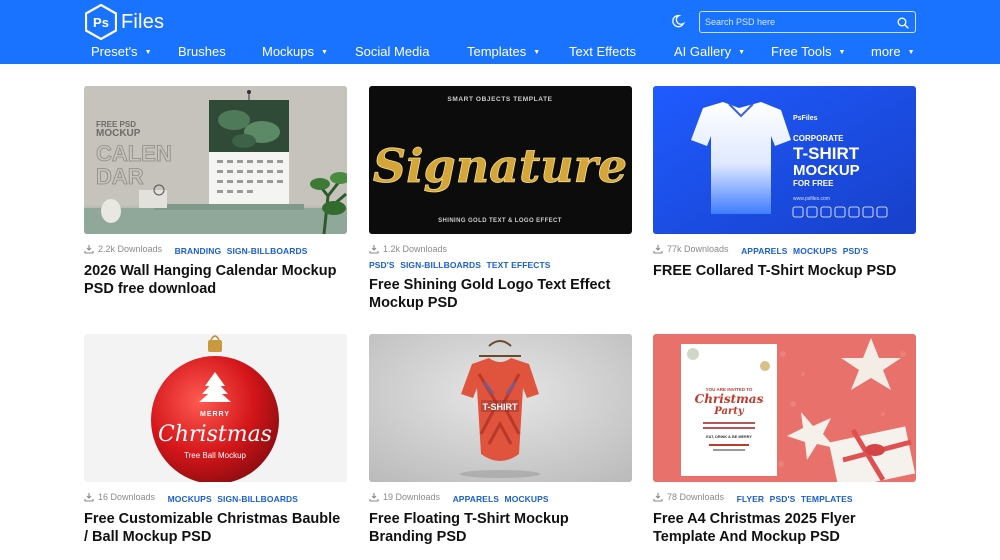  I want to click on moon-icon, so click(678, 21).